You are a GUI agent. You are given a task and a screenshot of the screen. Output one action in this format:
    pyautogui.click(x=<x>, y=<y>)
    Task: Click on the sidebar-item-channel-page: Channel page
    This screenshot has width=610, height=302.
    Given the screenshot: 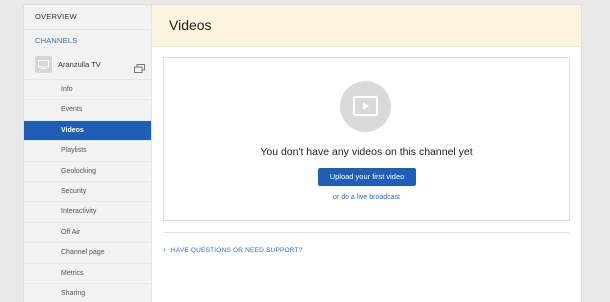 What is the action you would take?
    pyautogui.click(x=87, y=253)
    